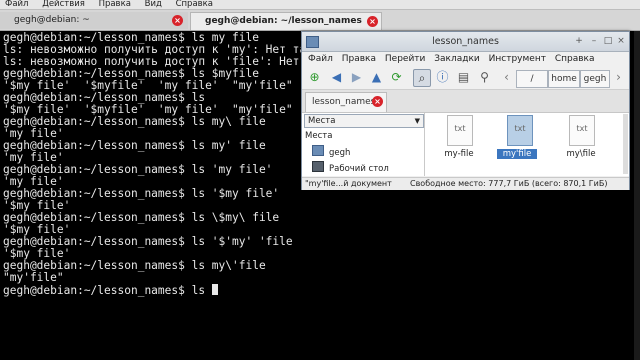 This screenshot has width=640, height=360. I want to click on menu-actions: Действия, so click(63, 4).